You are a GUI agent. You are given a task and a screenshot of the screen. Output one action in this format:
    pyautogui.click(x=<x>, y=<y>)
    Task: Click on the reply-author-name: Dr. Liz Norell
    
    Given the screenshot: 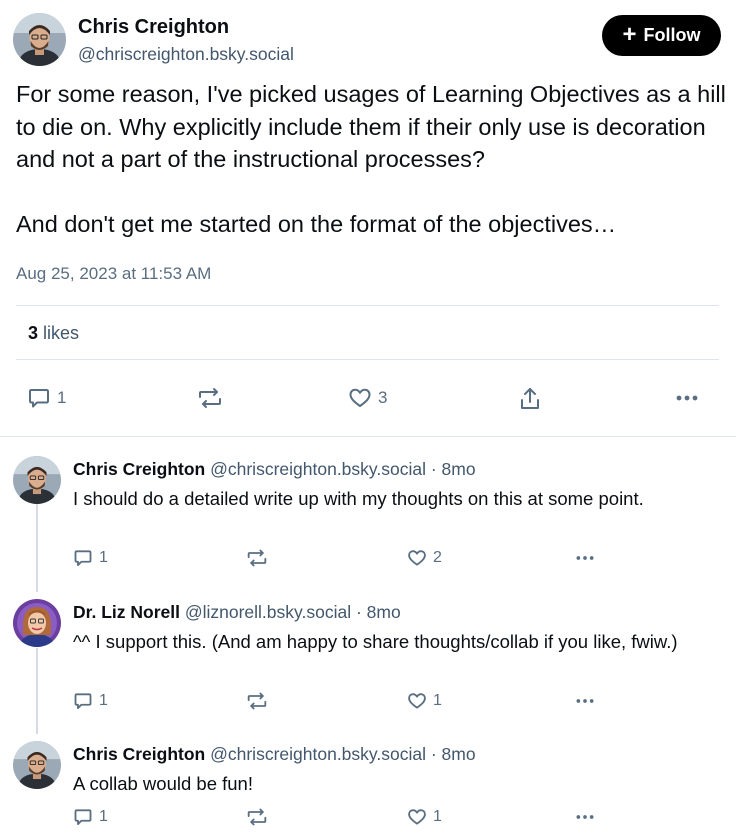 What is the action you would take?
    pyautogui.click(x=126, y=612)
    